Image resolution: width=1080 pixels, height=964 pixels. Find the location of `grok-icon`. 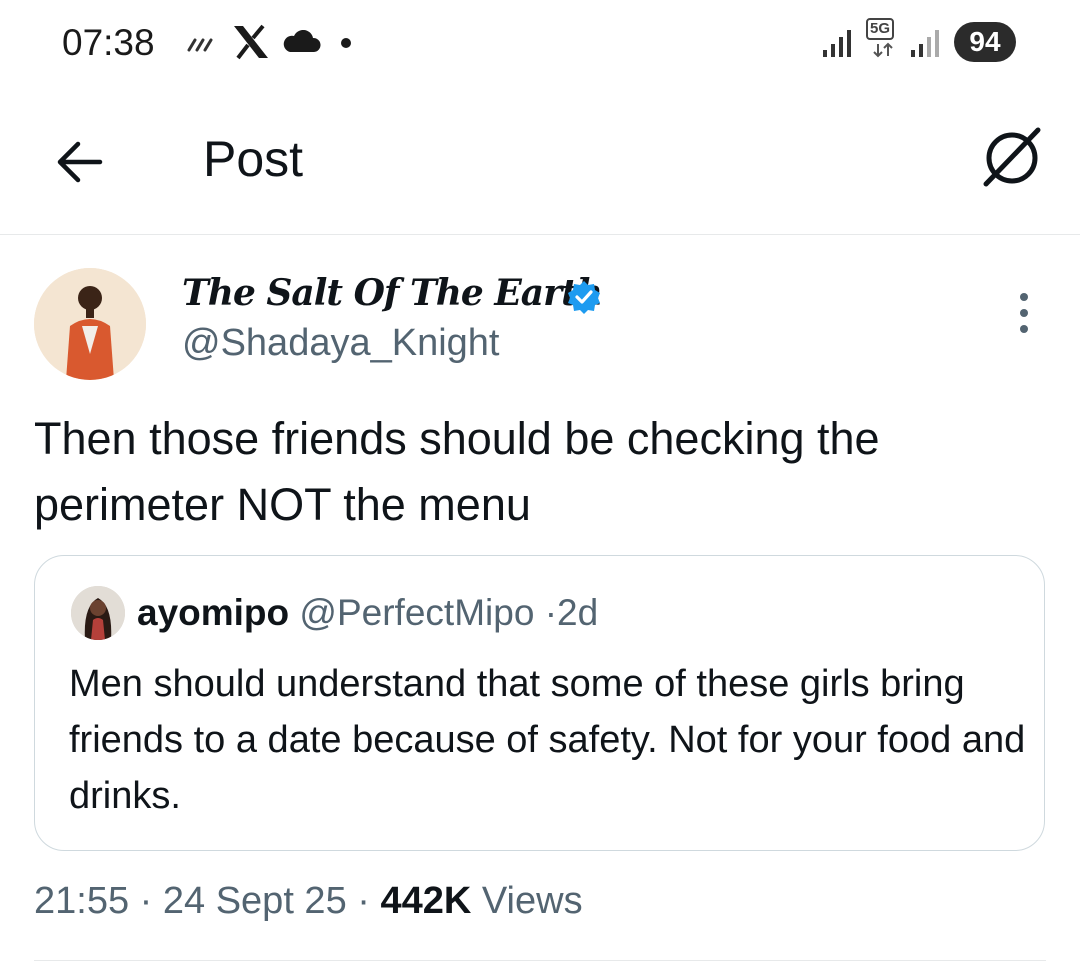

grok-icon is located at coordinates (1012, 156).